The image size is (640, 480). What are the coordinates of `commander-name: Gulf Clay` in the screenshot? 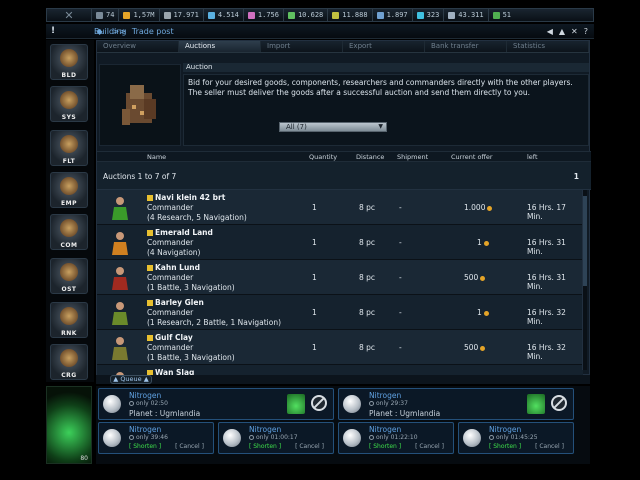 It's located at (170, 337).